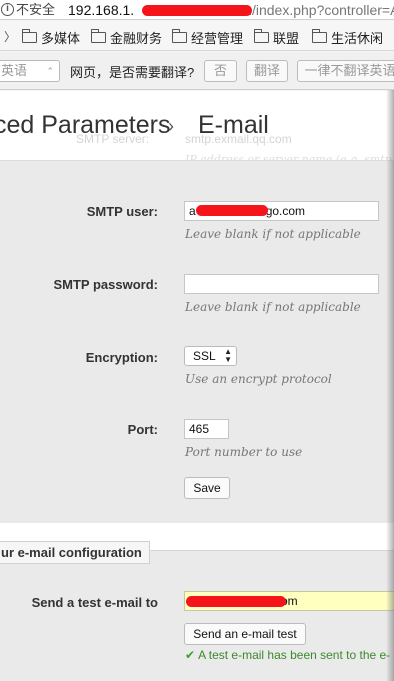  What do you see at coordinates (233, 125) in the screenshot?
I see `page-title: E-mail` at bounding box center [233, 125].